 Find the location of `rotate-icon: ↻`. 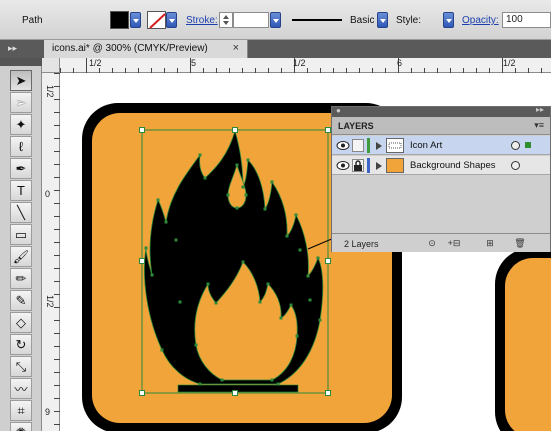

rotate-icon: ↻ is located at coordinates (21, 344).